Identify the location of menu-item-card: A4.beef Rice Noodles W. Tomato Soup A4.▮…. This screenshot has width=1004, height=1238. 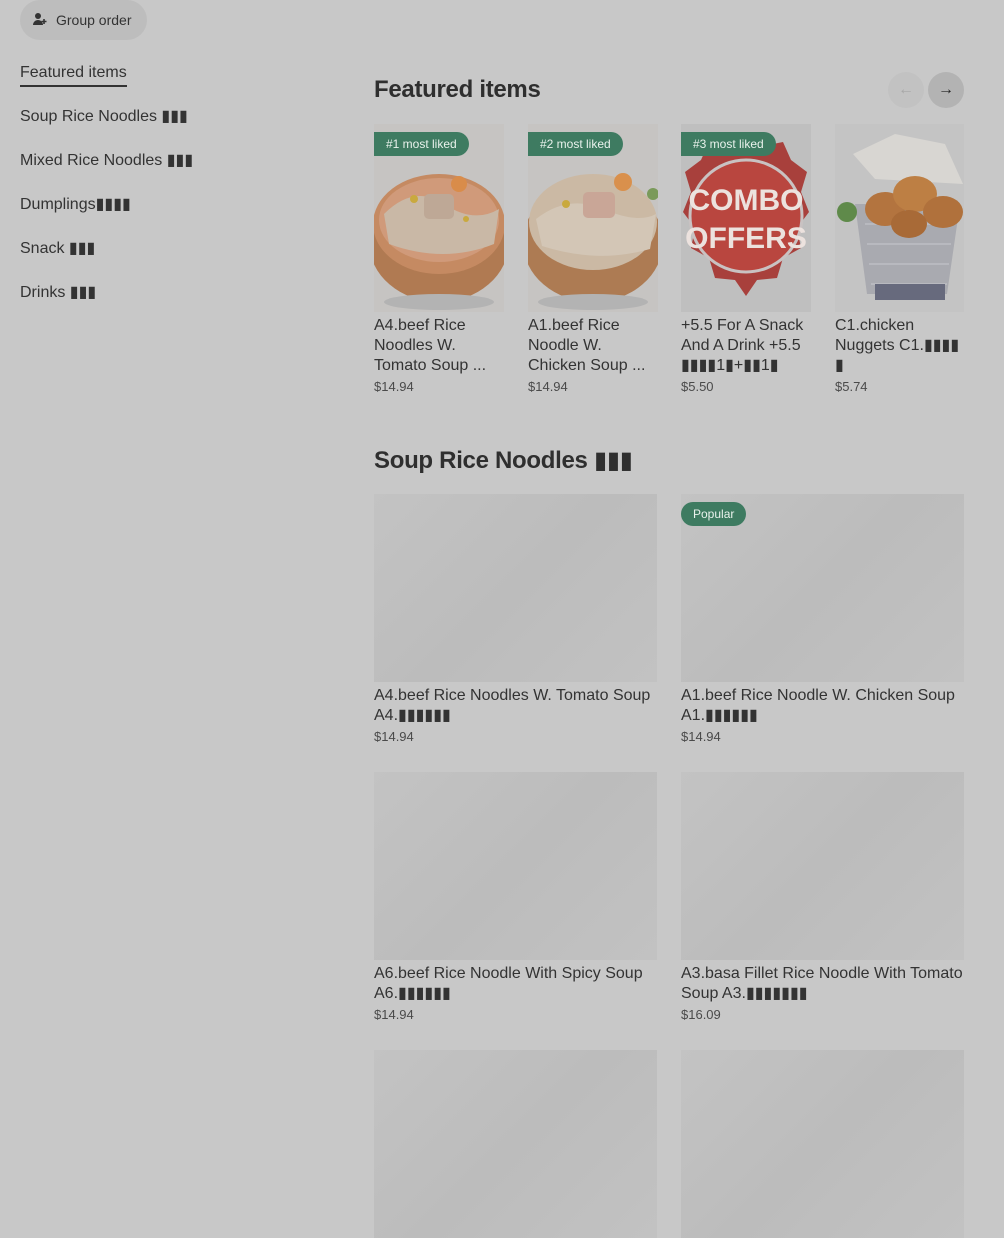
(515, 619).